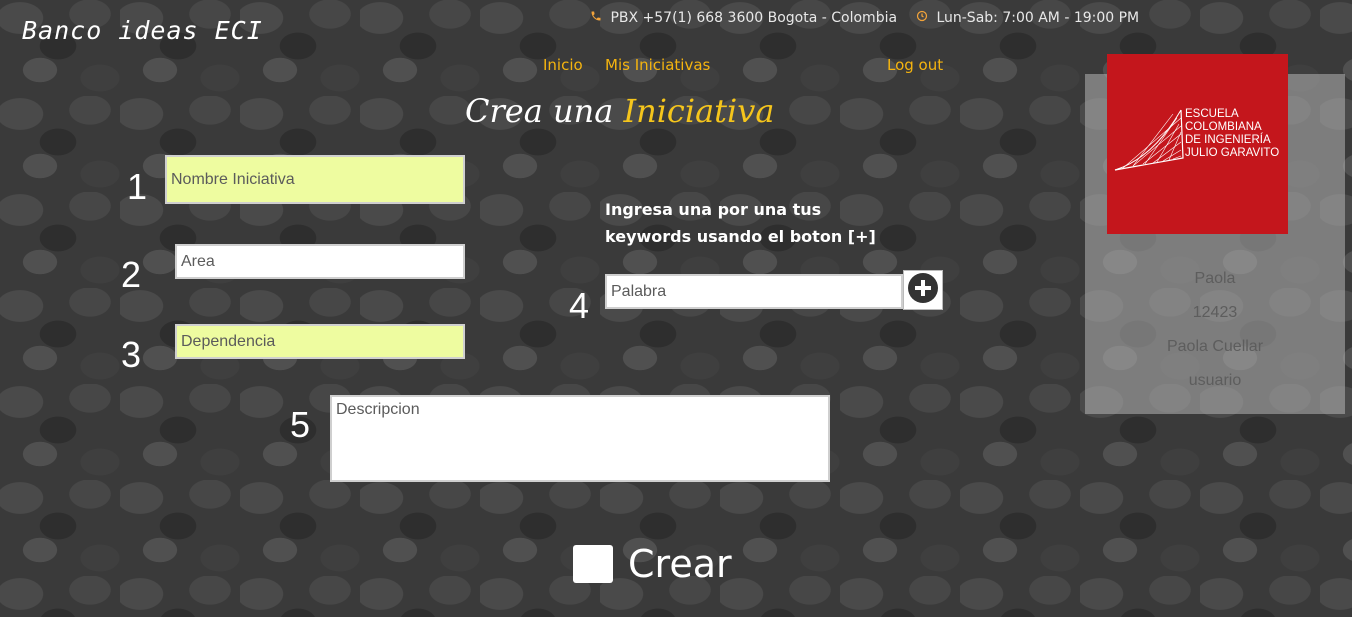  What do you see at coordinates (1232, 153) in the screenshot?
I see `logo-line-4: Julio Garavito` at bounding box center [1232, 153].